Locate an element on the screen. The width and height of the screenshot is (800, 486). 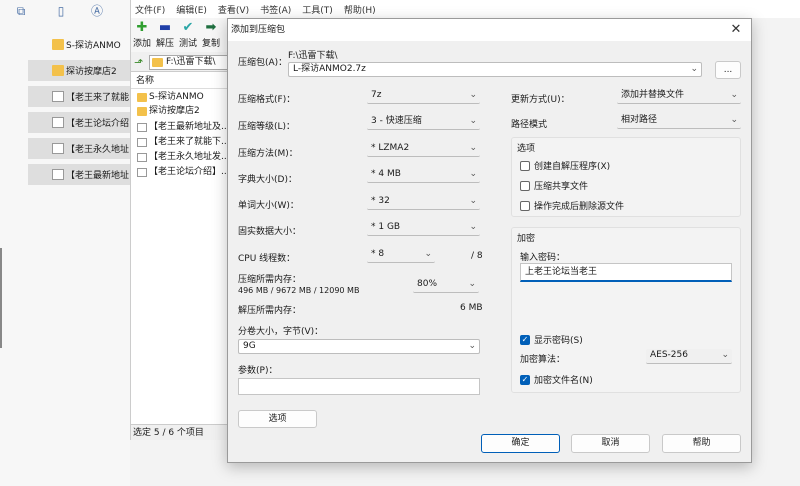
path-mode-select: 相对路径 ⌄ is located at coordinates (679, 121).